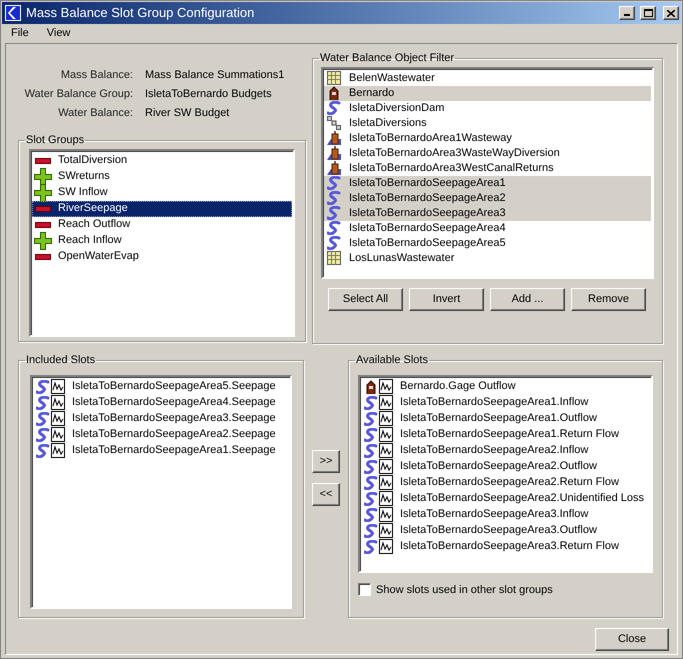  Describe the element at coordinates (487, 78) in the screenshot. I see `object-item: BelenWastewater` at that location.